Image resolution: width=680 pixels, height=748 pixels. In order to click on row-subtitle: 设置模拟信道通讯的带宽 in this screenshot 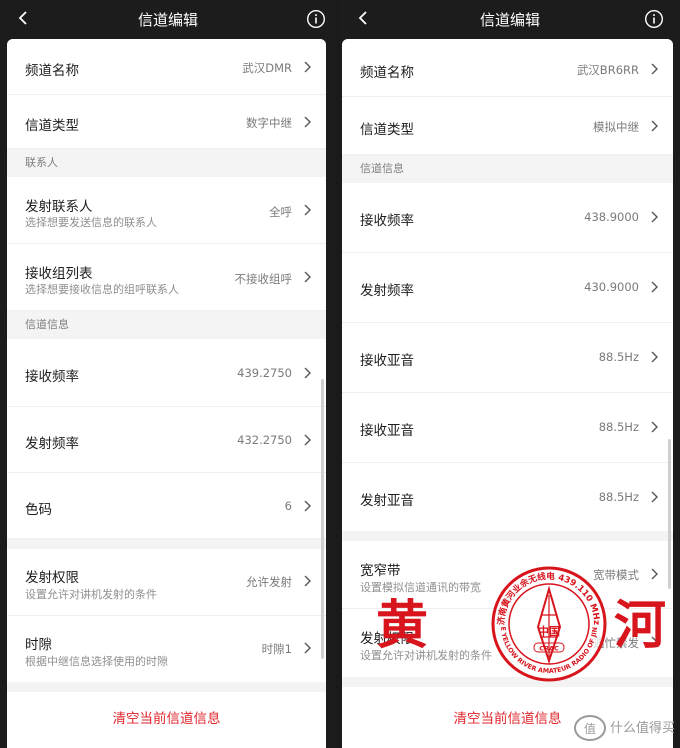, I will do `click(420, 587)`.